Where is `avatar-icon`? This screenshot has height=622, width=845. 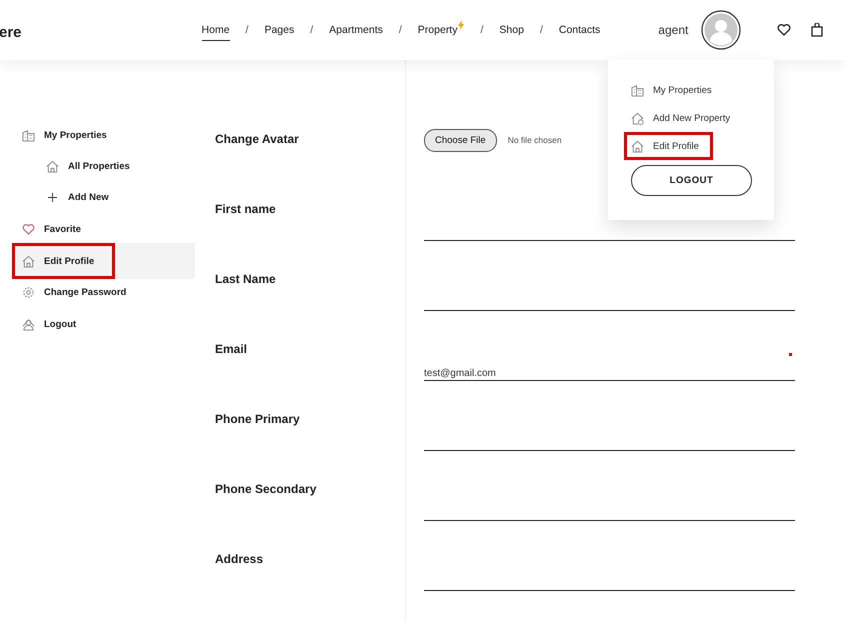
avatar-icon is located at coordinates (721, 30).